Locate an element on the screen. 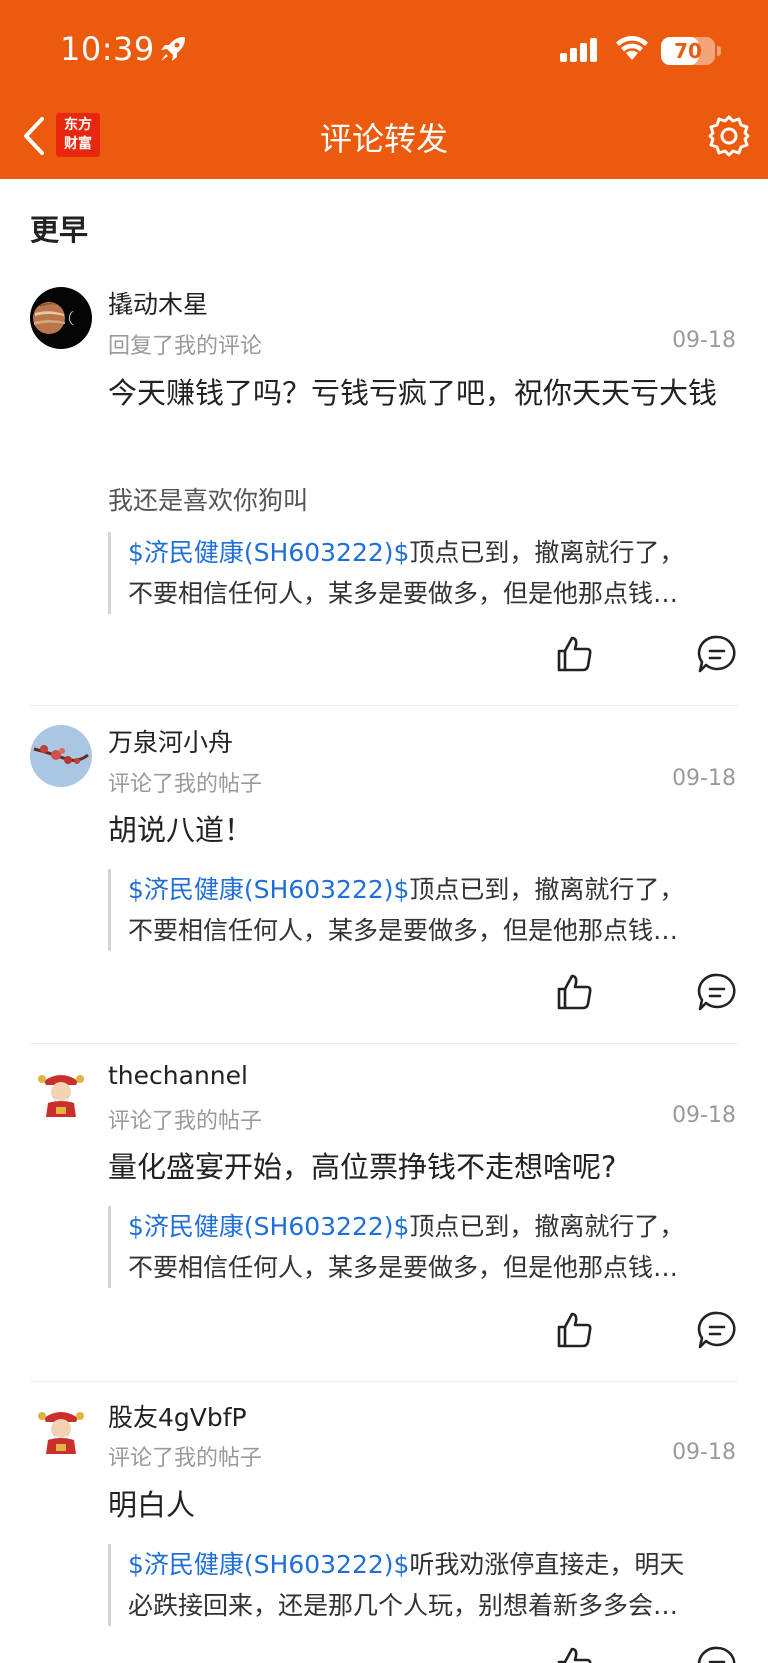  reply-text: 我还是喜欢你狗叫 is located at coordinates (208, 500).